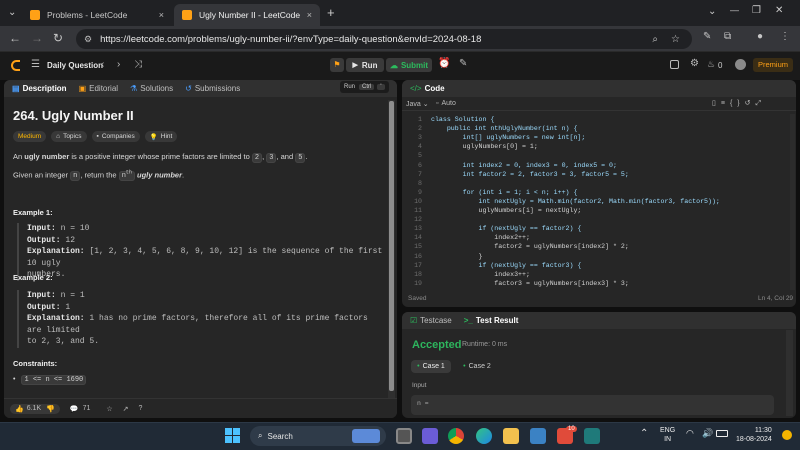 The width and height of the screenshot is (800, 450). Describe the element at coordinates (456, 436) in the screenshot. I see `chrome-icon` at that location.